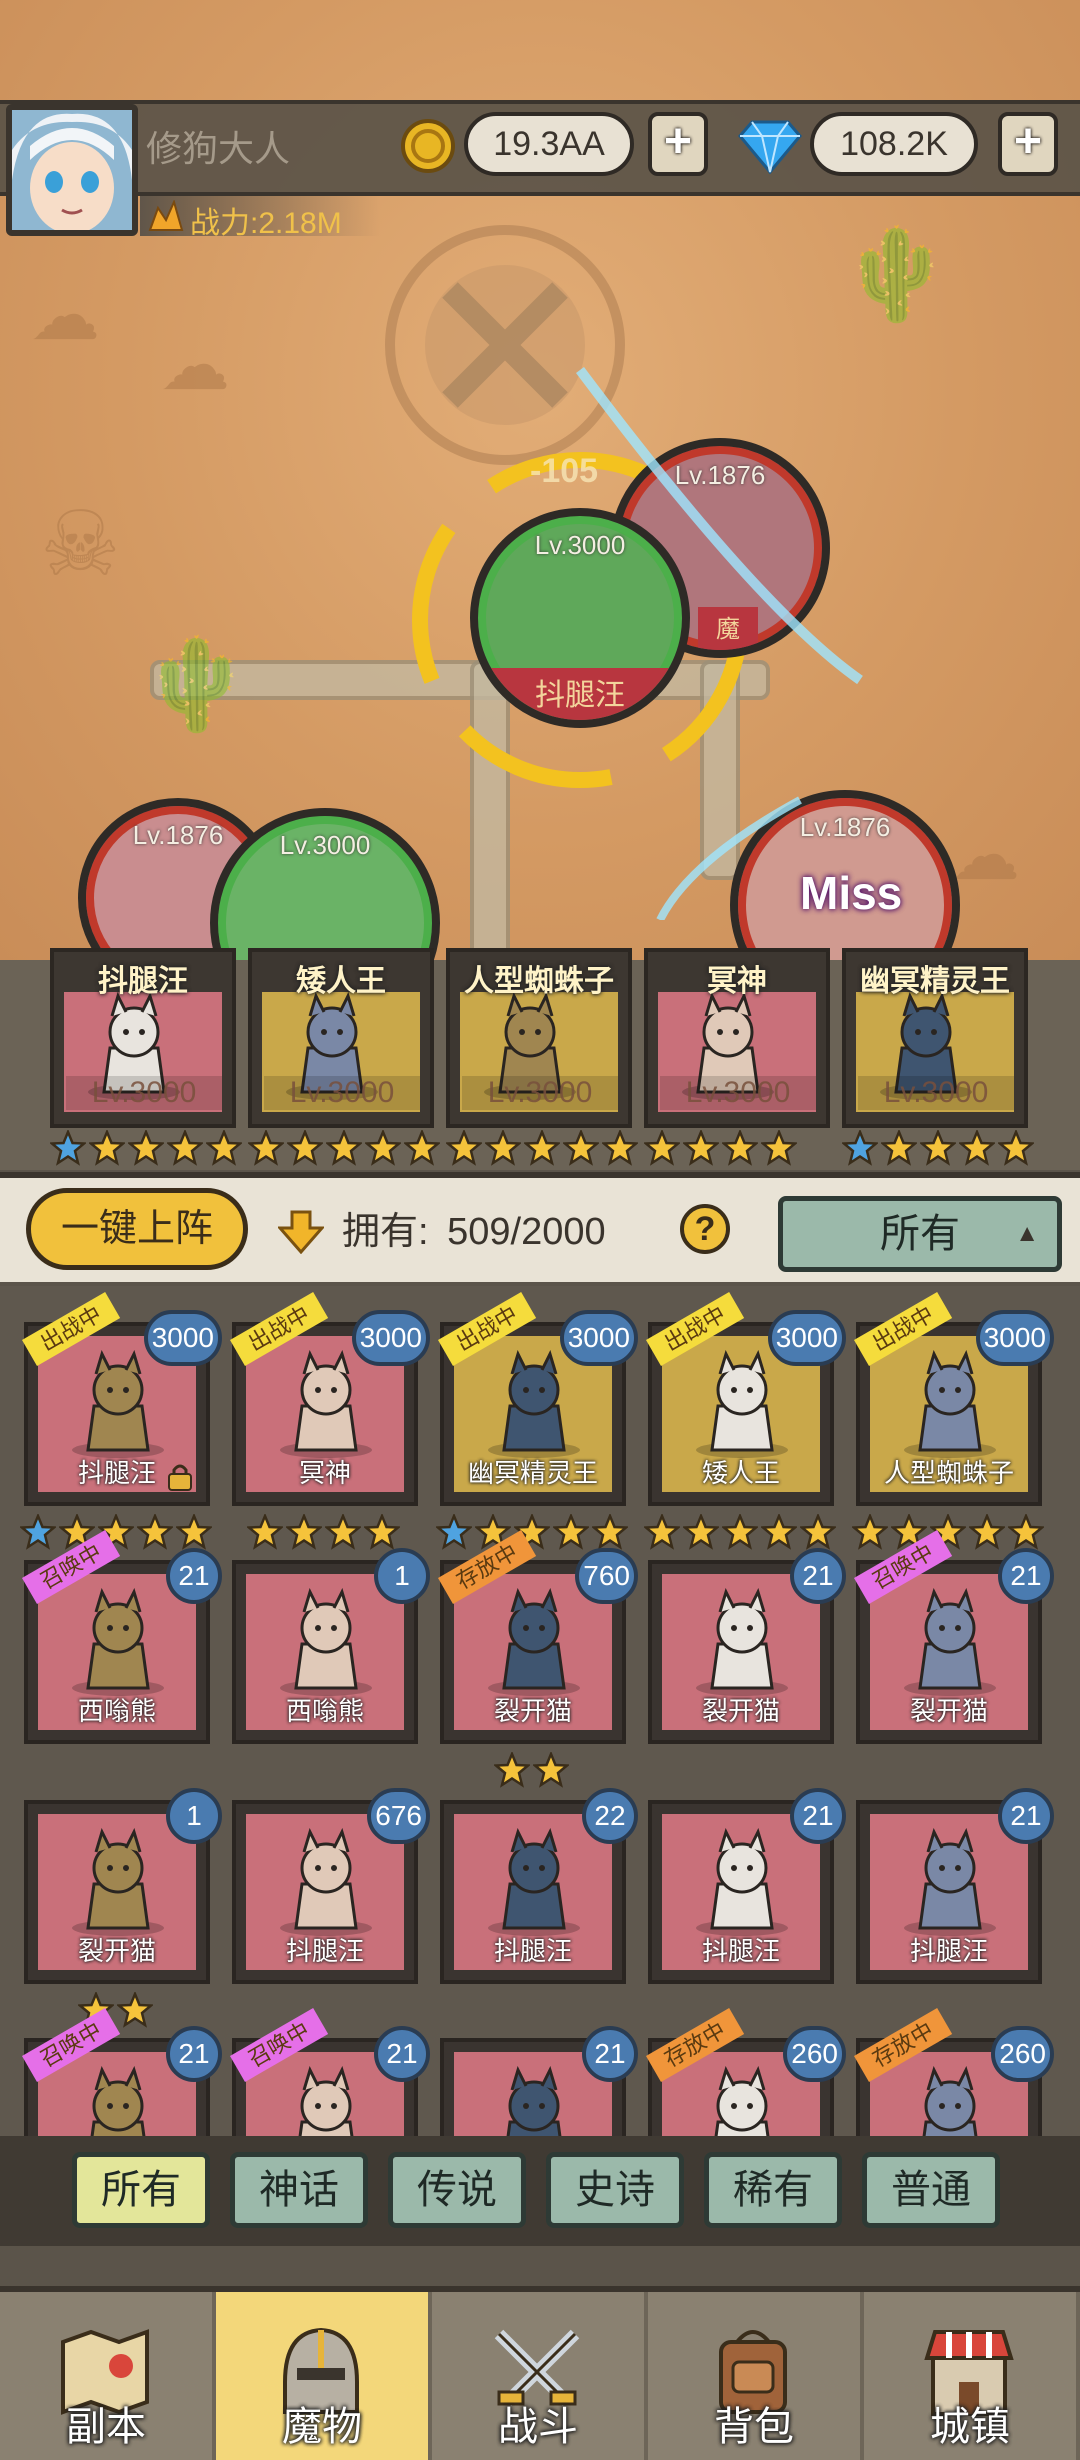  What do you see at coordinates (610, 1816) in the screenshot?
I see `count-badge: 22` at bounding box center [610, 1816].